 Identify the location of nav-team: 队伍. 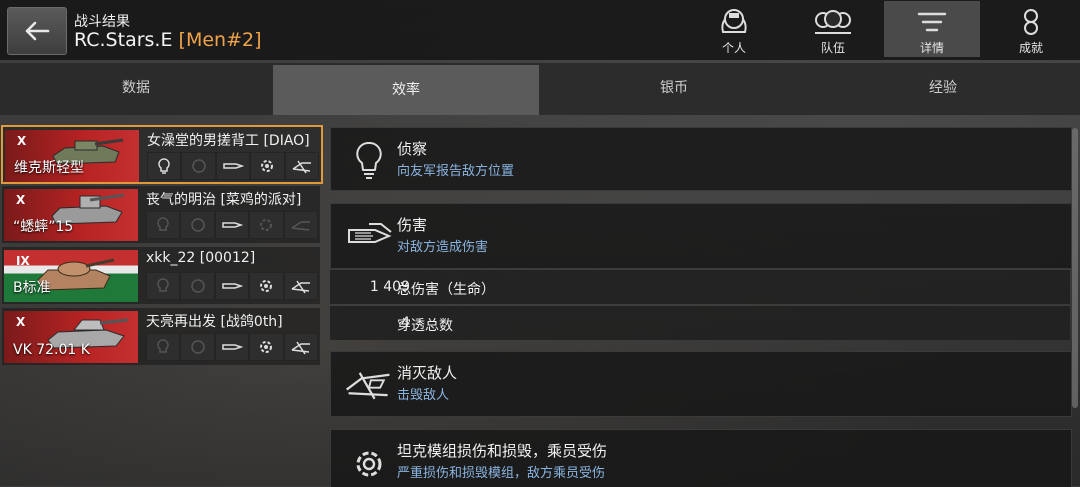
(833, 29).